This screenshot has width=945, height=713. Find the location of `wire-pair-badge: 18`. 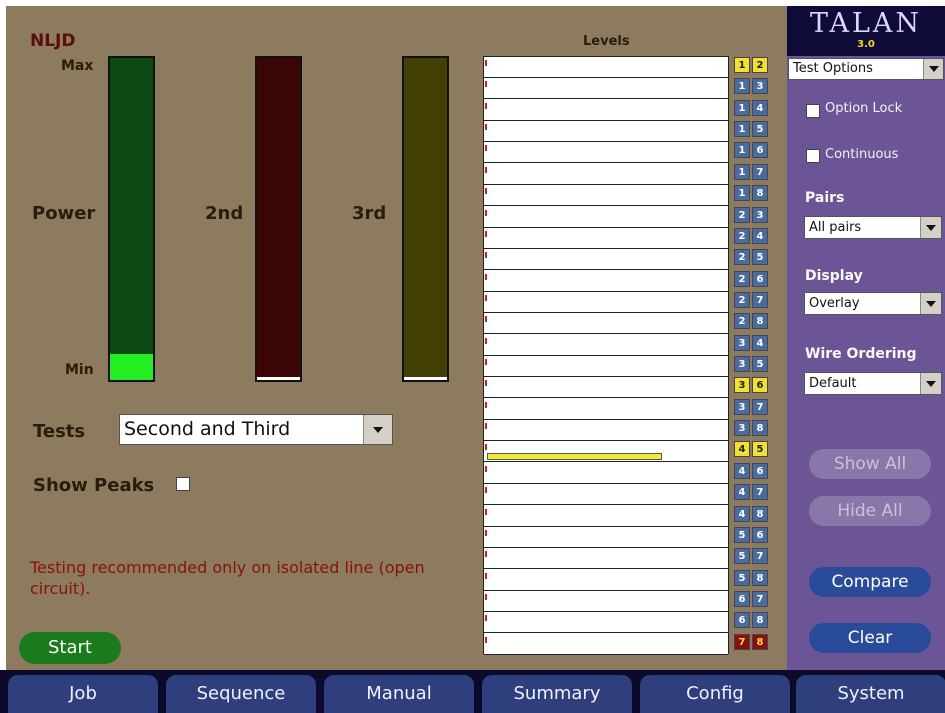

wire-pair-badge: 18 is located at coordinates (752, 194).